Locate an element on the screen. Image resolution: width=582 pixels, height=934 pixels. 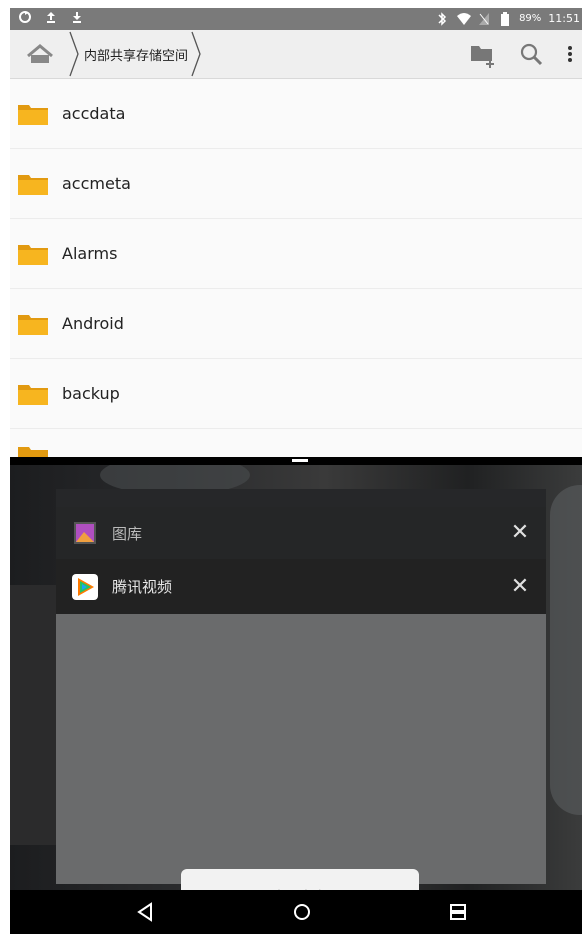
list-item-partial is located at coordinates (296, 444).